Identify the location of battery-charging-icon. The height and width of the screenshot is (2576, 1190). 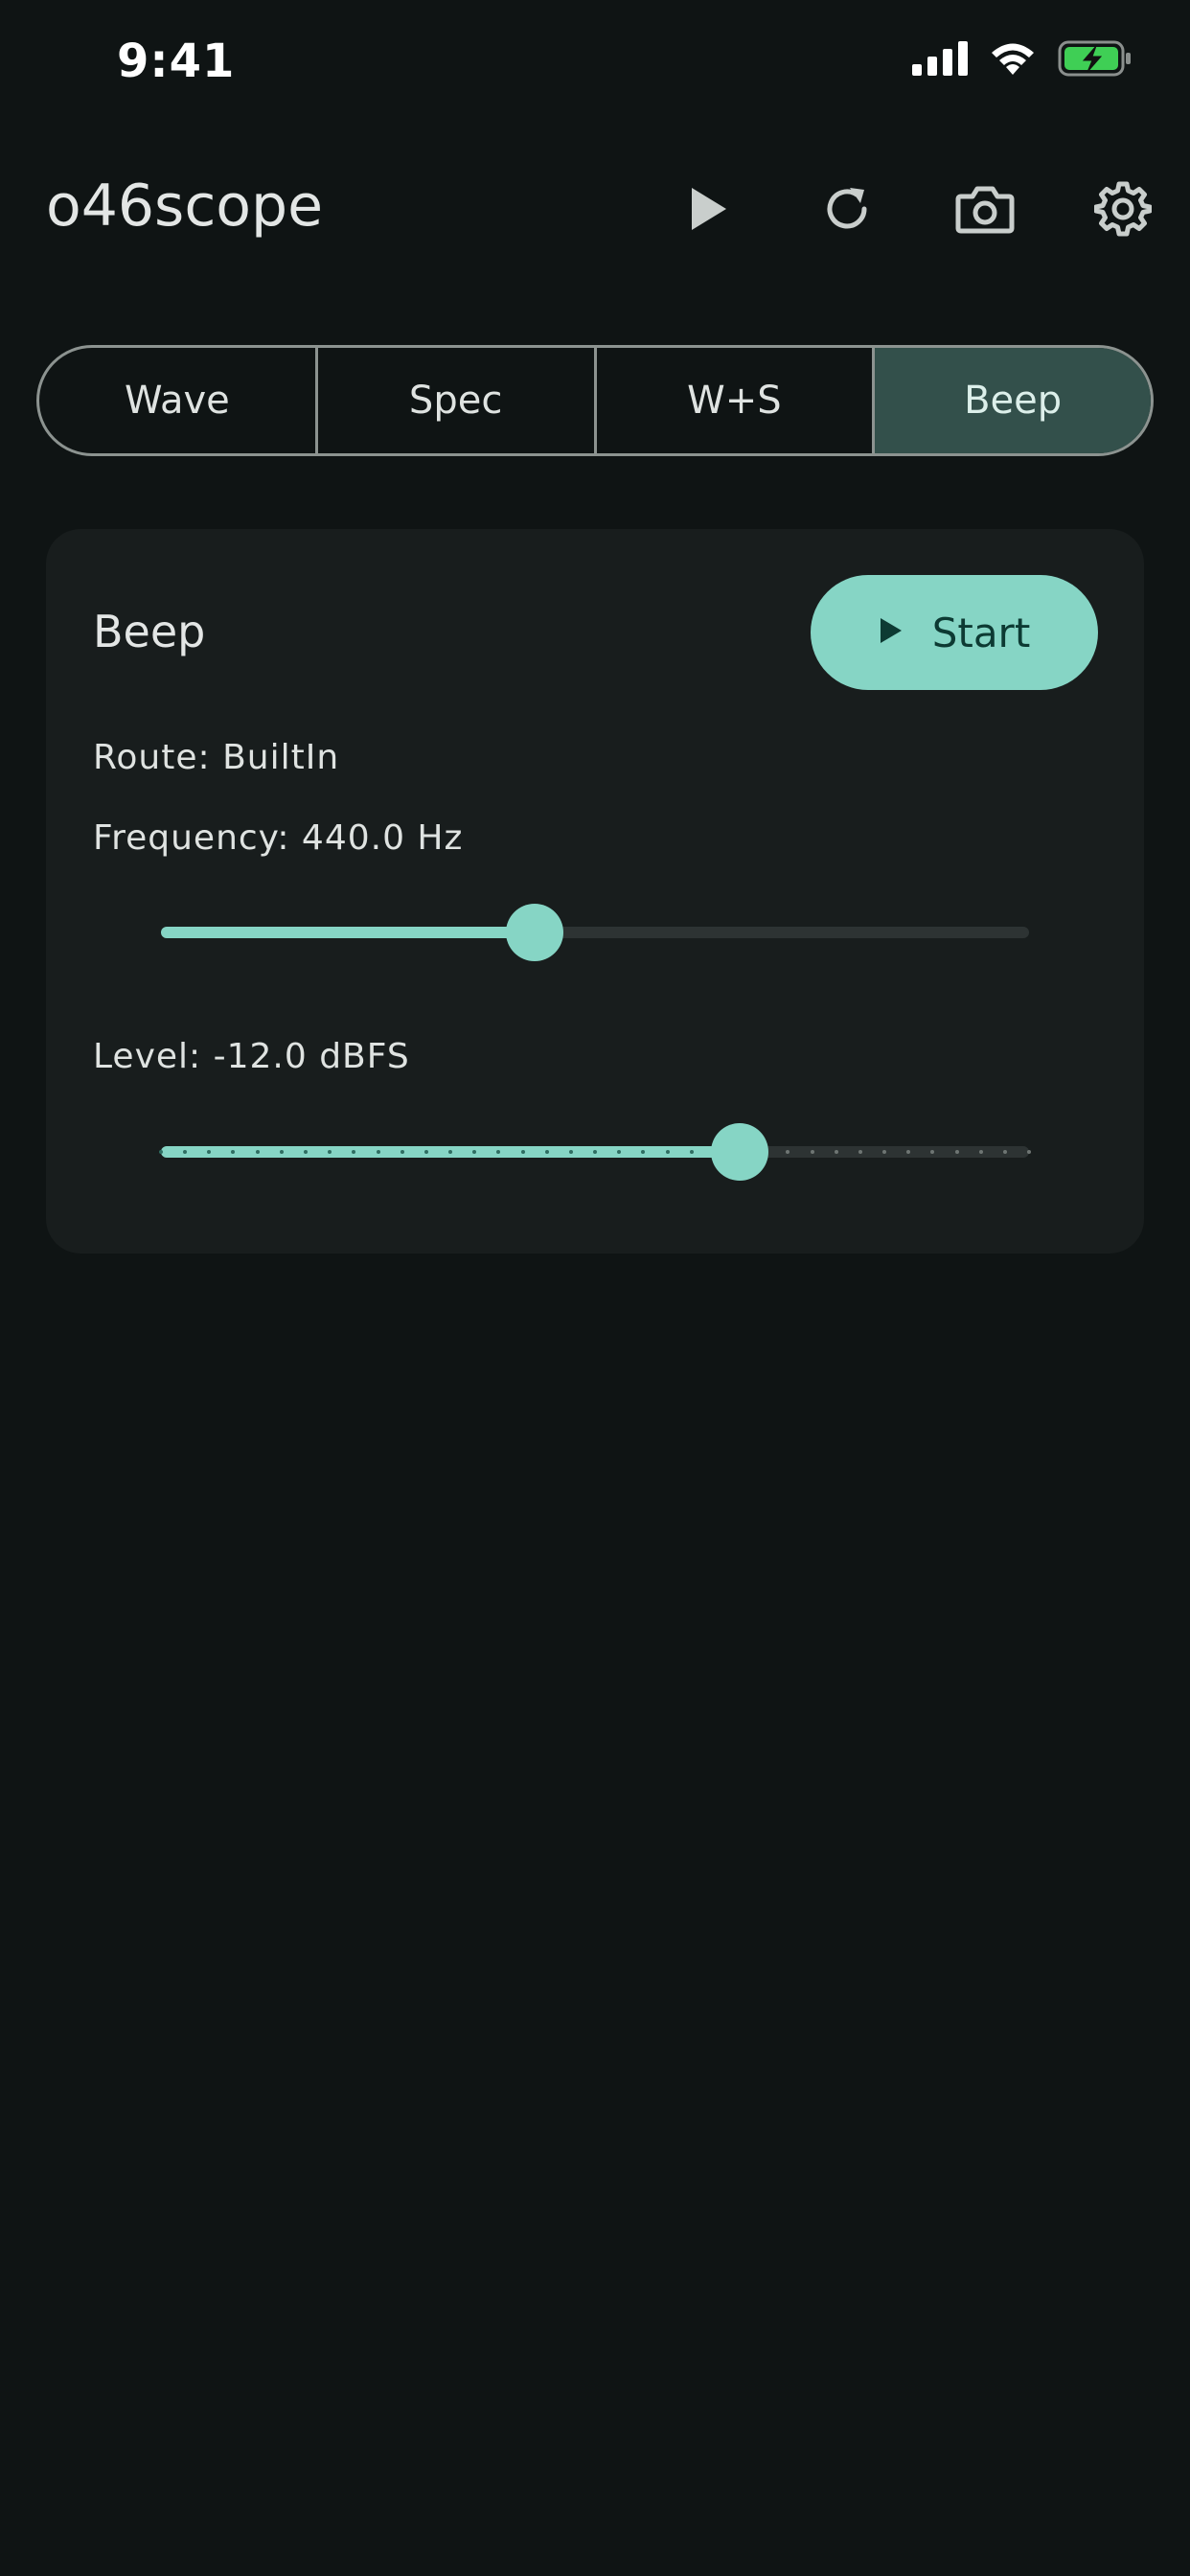
(1096, 60).